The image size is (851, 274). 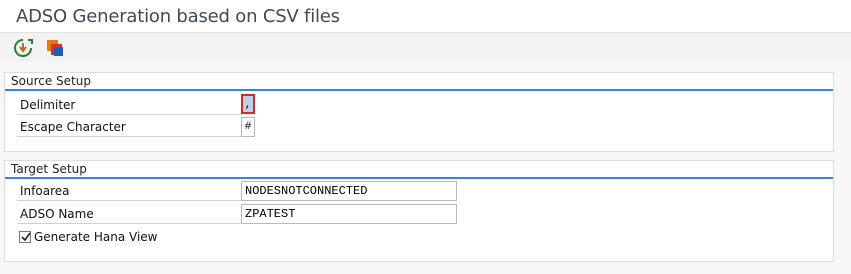 What do you see at coordinates (45, 191) in the screenshot?
I see `infoarea-label: Infoarea` at bounding box center [45, 191].